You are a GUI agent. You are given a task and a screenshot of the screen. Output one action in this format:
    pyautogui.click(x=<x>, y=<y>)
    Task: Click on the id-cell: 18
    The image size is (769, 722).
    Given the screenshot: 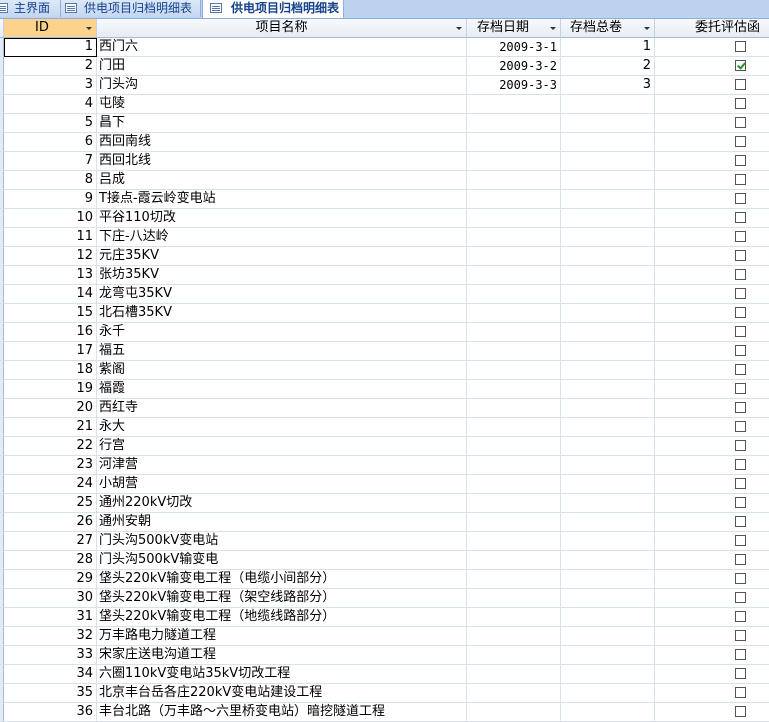 What is the action you would take?
    pyautogui.click(x=50, y=370)
    